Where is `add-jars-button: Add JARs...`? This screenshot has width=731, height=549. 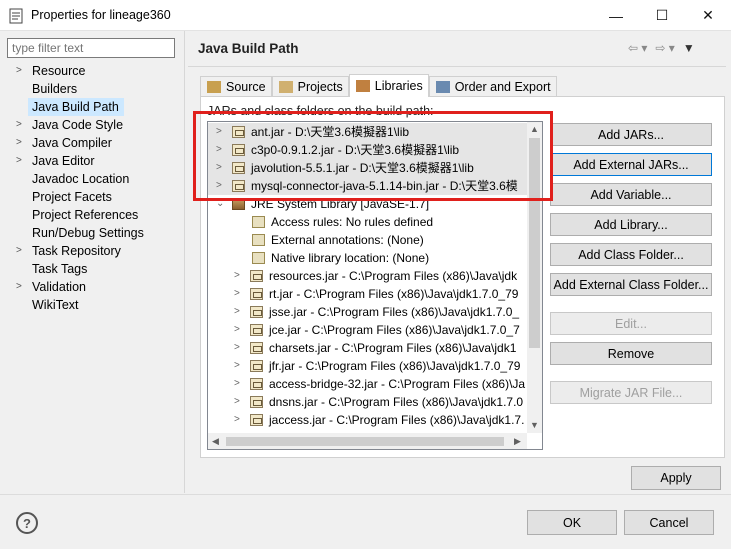 add-jars-button: Add JARs... is located at coordinates (631, 134).